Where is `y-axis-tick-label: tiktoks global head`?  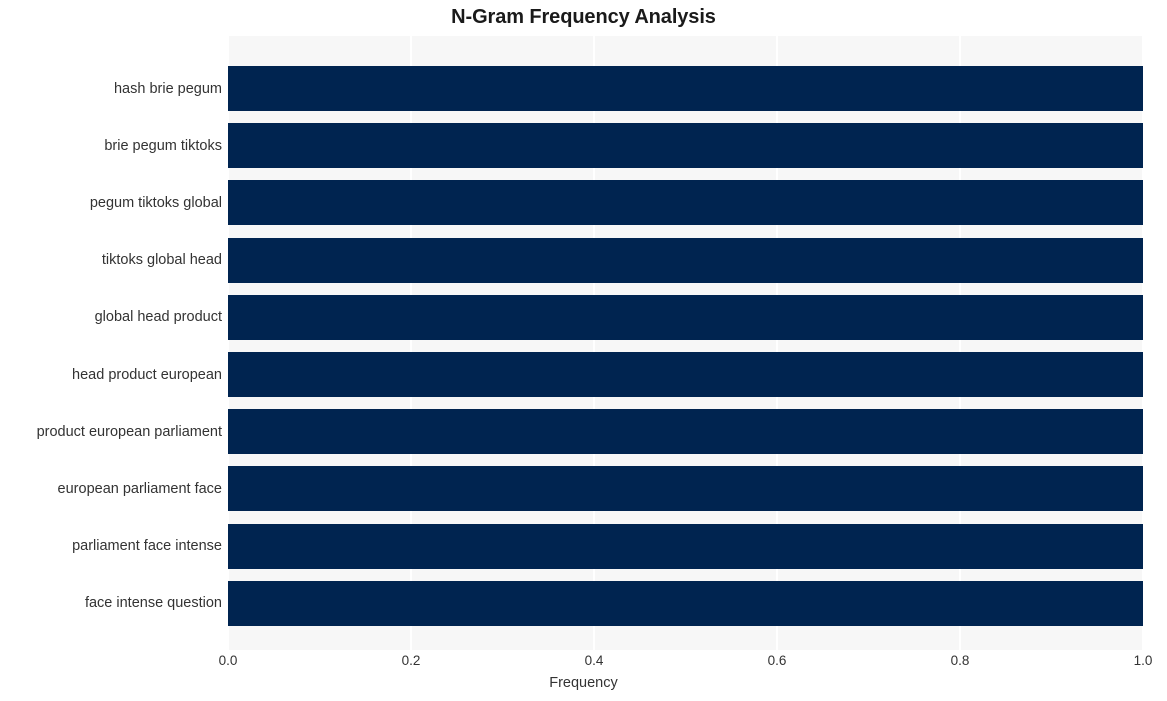 y-axis-tick-label: tiktoks global head is located at coordinates (161, 260).